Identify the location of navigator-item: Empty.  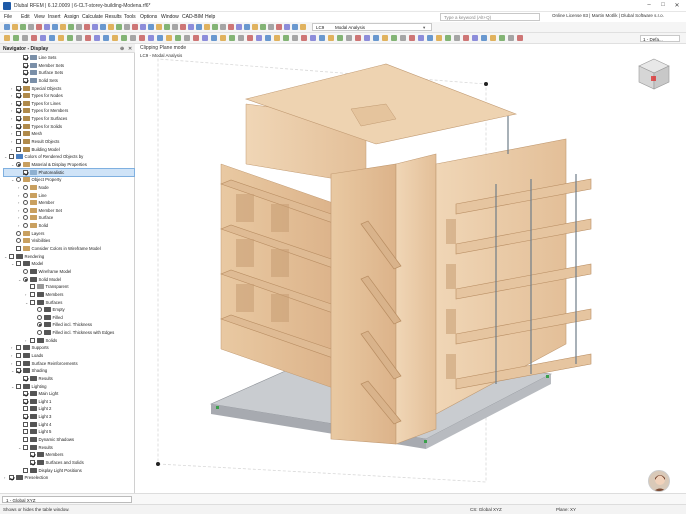
(69, 310).